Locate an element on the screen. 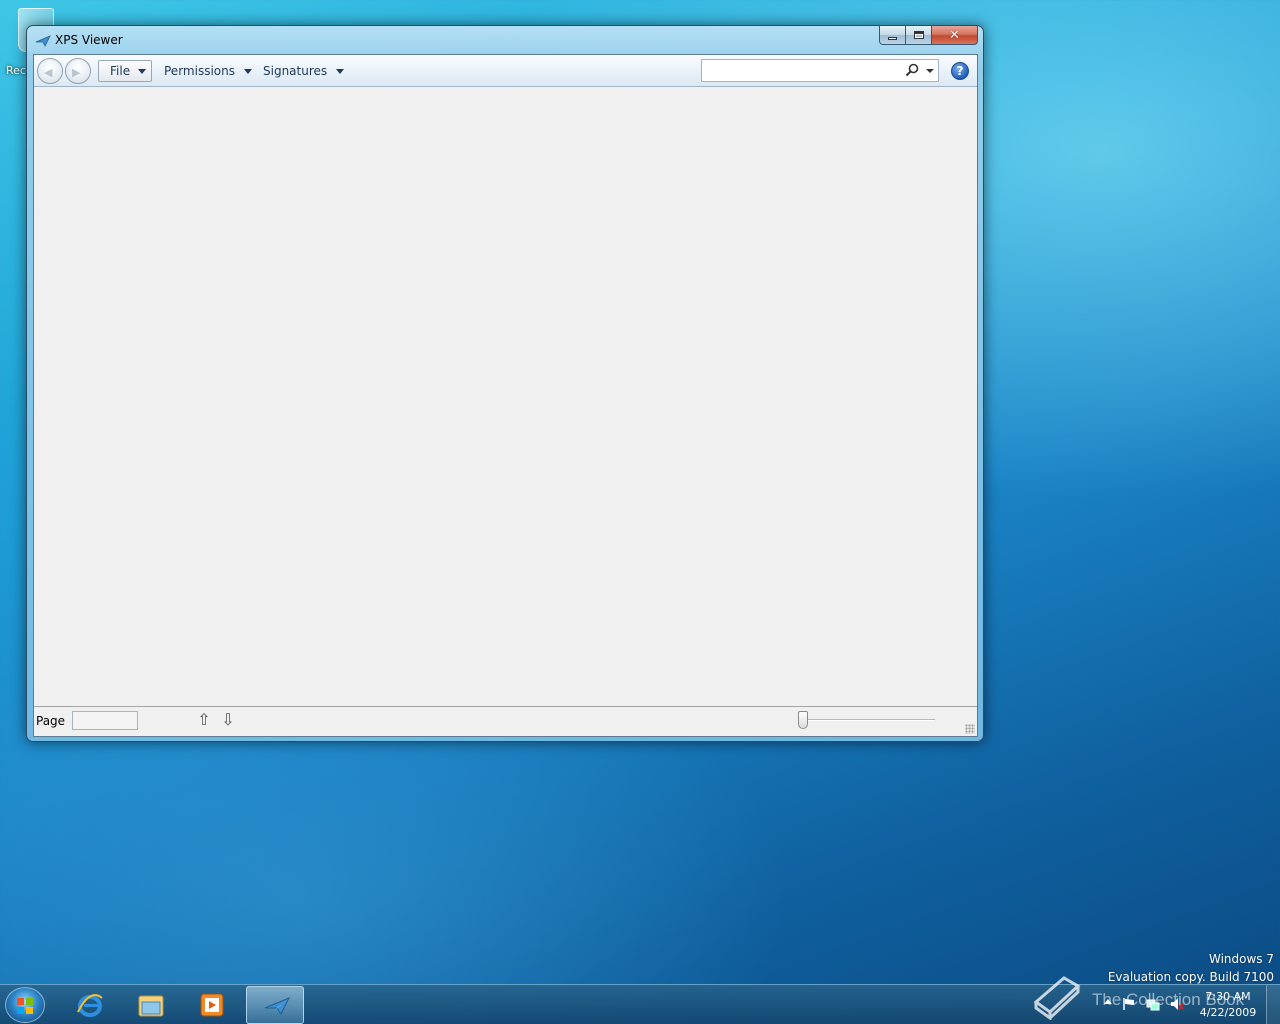 The image size is (1280, 1024). permissions-menu-label: Permissions is located at coordinates (199, 71).